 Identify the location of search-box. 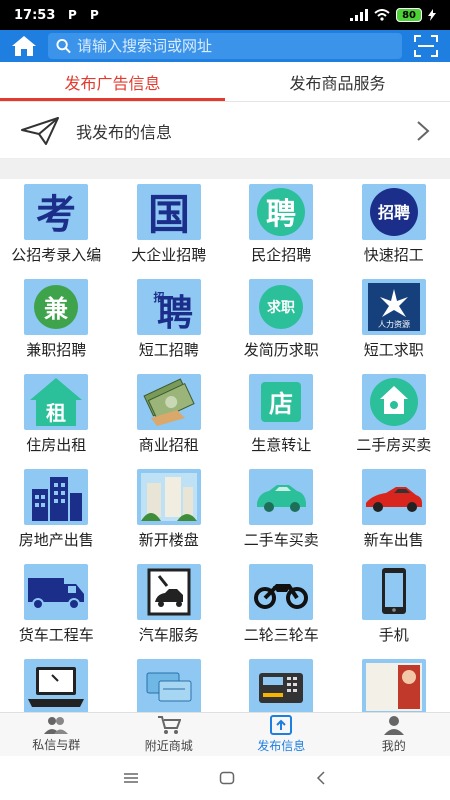
(225, 46).